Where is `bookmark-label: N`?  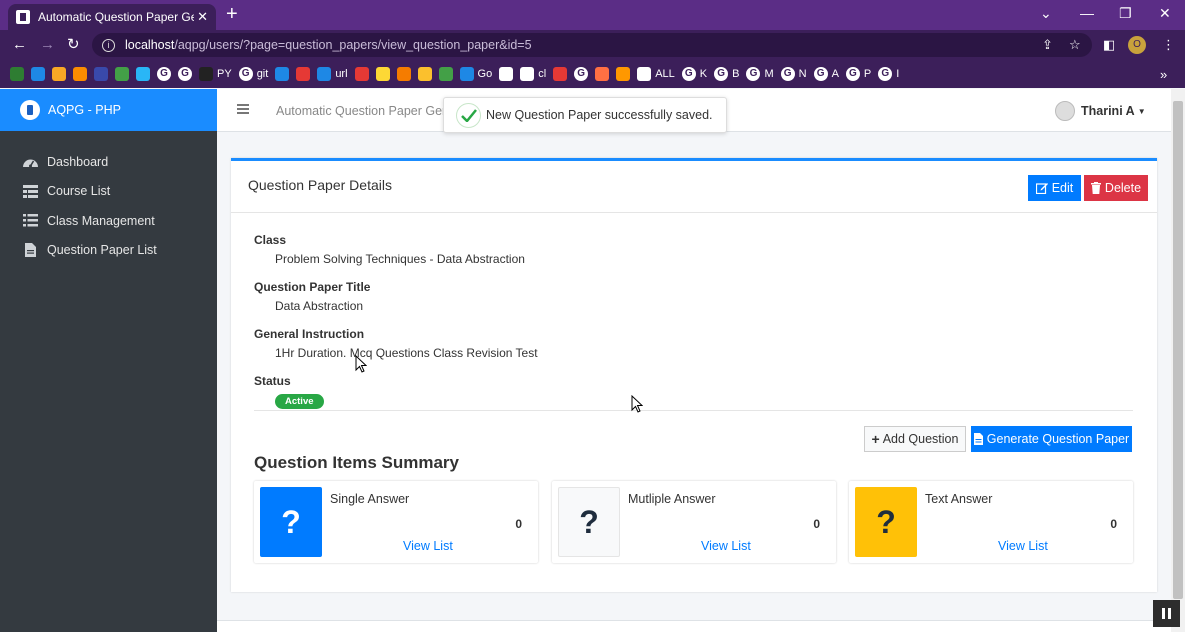 bookmark-label: N is located at coordinates (802, 74).